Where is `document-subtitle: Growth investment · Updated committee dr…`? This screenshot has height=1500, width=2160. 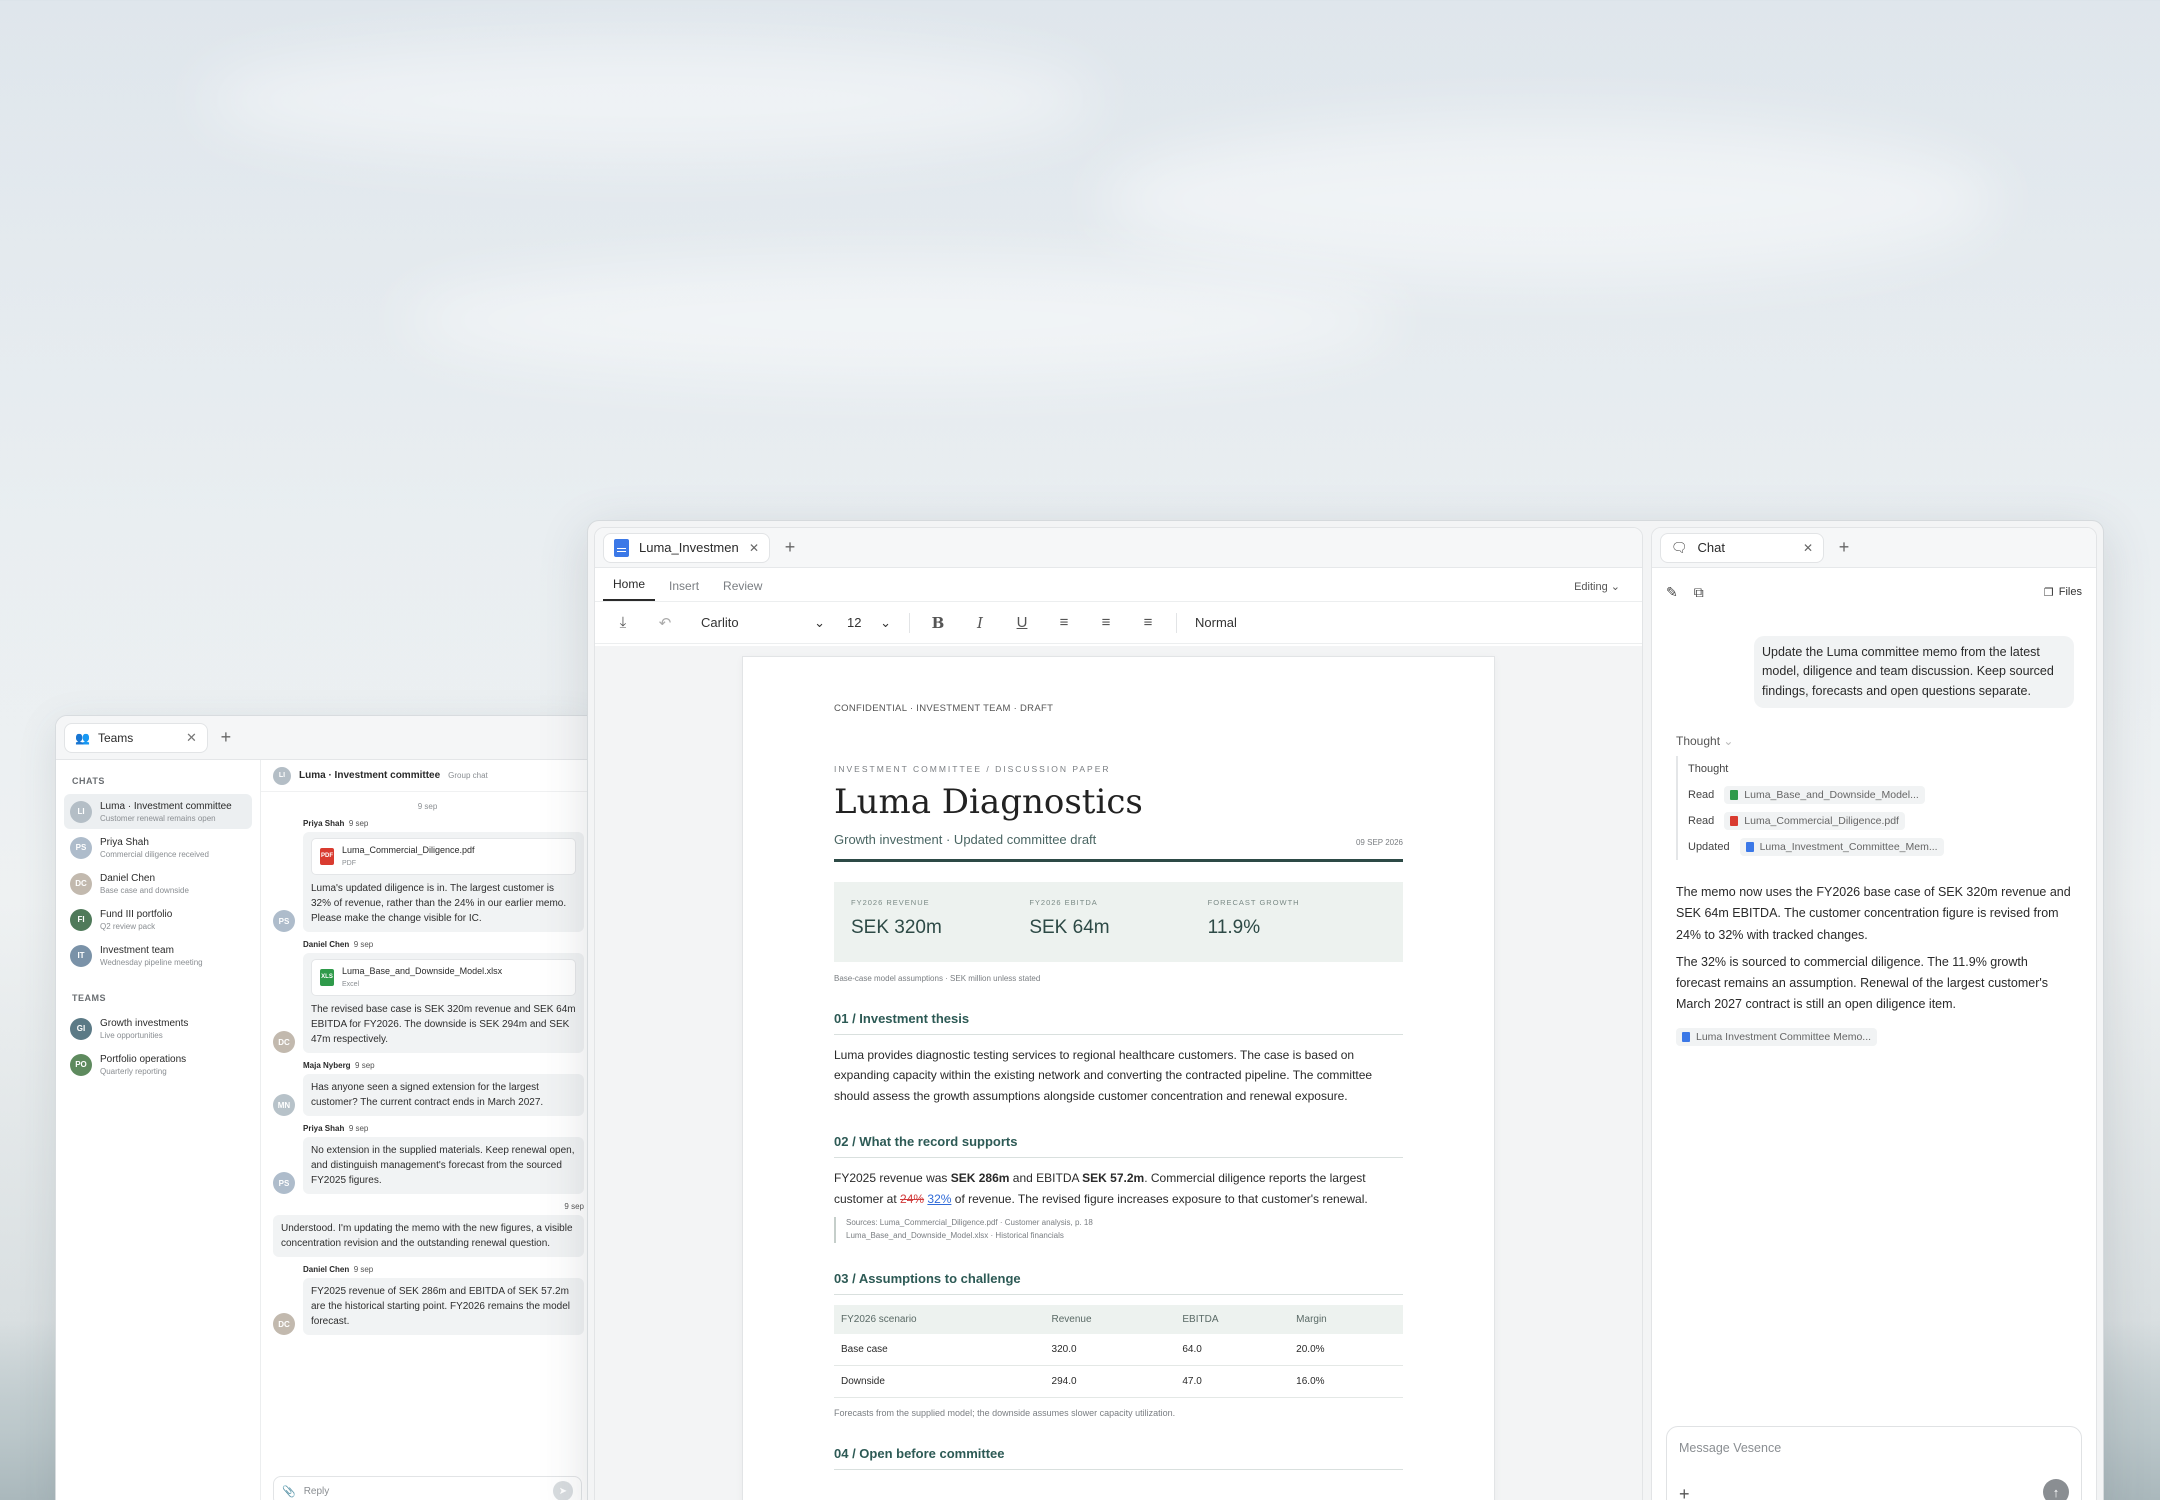 document-subtitle: Growth investment · Updated committee dr… is located at coordinates (965, 839).